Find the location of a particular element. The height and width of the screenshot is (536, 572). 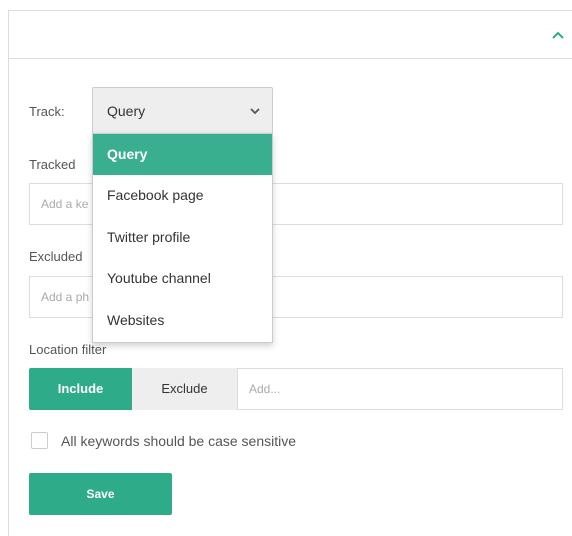

save-button: Save is located at coordinates (100, 494).